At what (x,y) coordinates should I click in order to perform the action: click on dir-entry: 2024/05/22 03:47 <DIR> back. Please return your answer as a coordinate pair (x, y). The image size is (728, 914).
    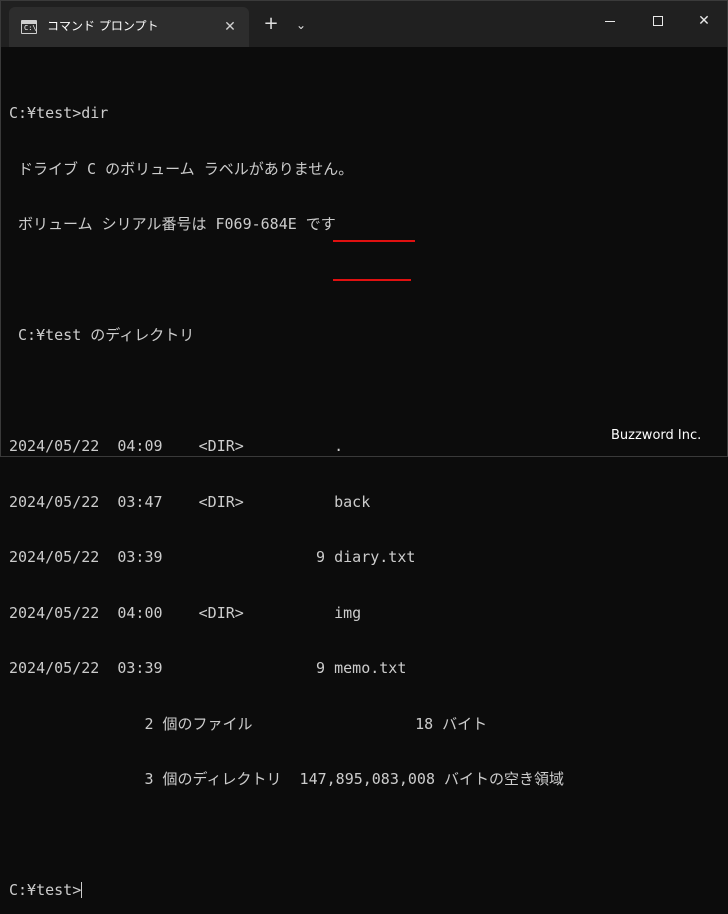
    Looking at the image, I should click on (190, 501).